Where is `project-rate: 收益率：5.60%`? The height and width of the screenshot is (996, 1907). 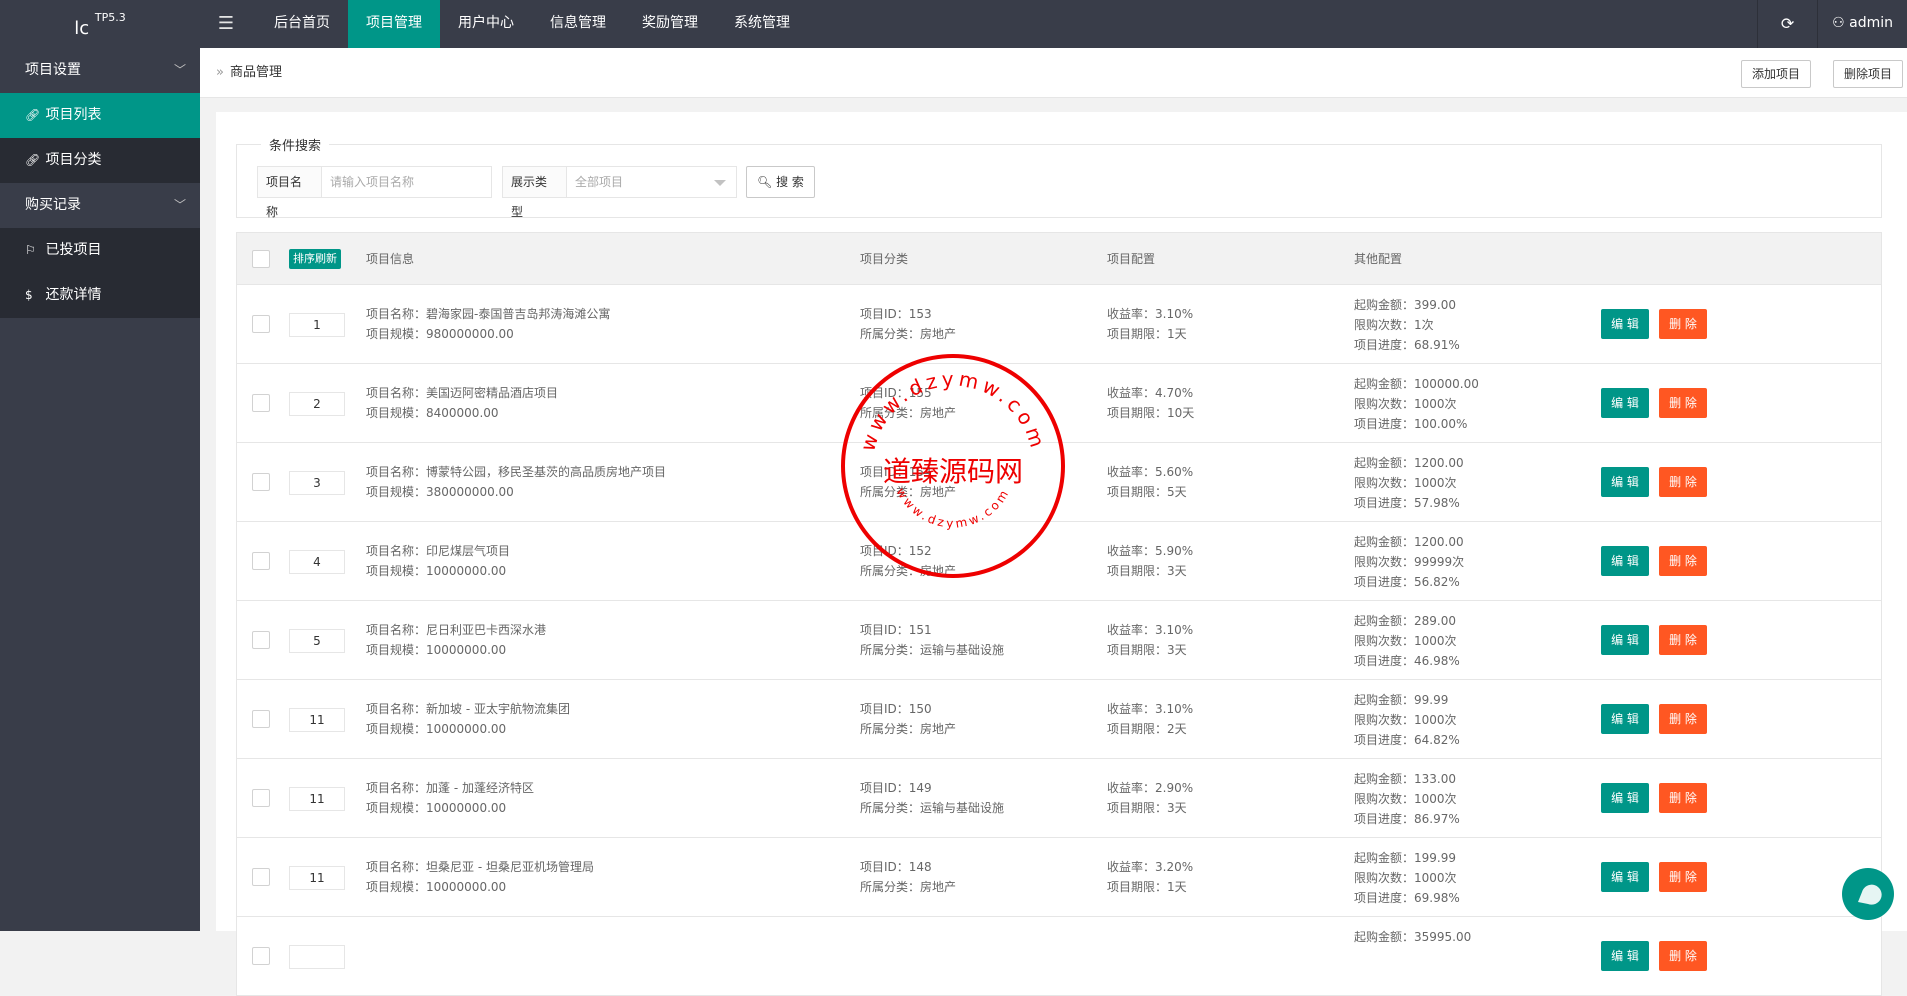
project-rate: 收益率：5.60% is located at coordinates (1150, 472).